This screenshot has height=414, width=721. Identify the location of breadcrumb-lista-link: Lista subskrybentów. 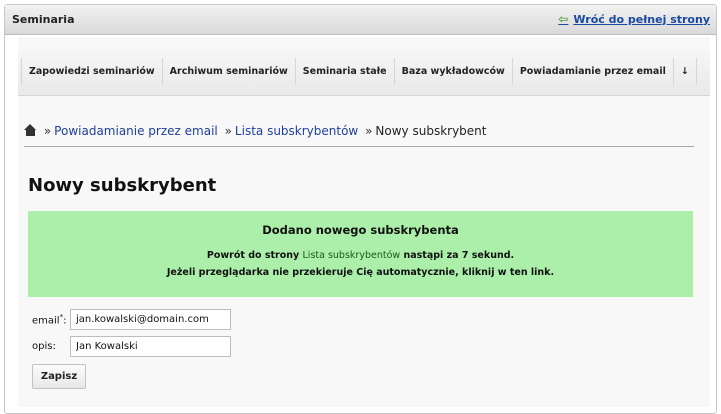
(296, 131).